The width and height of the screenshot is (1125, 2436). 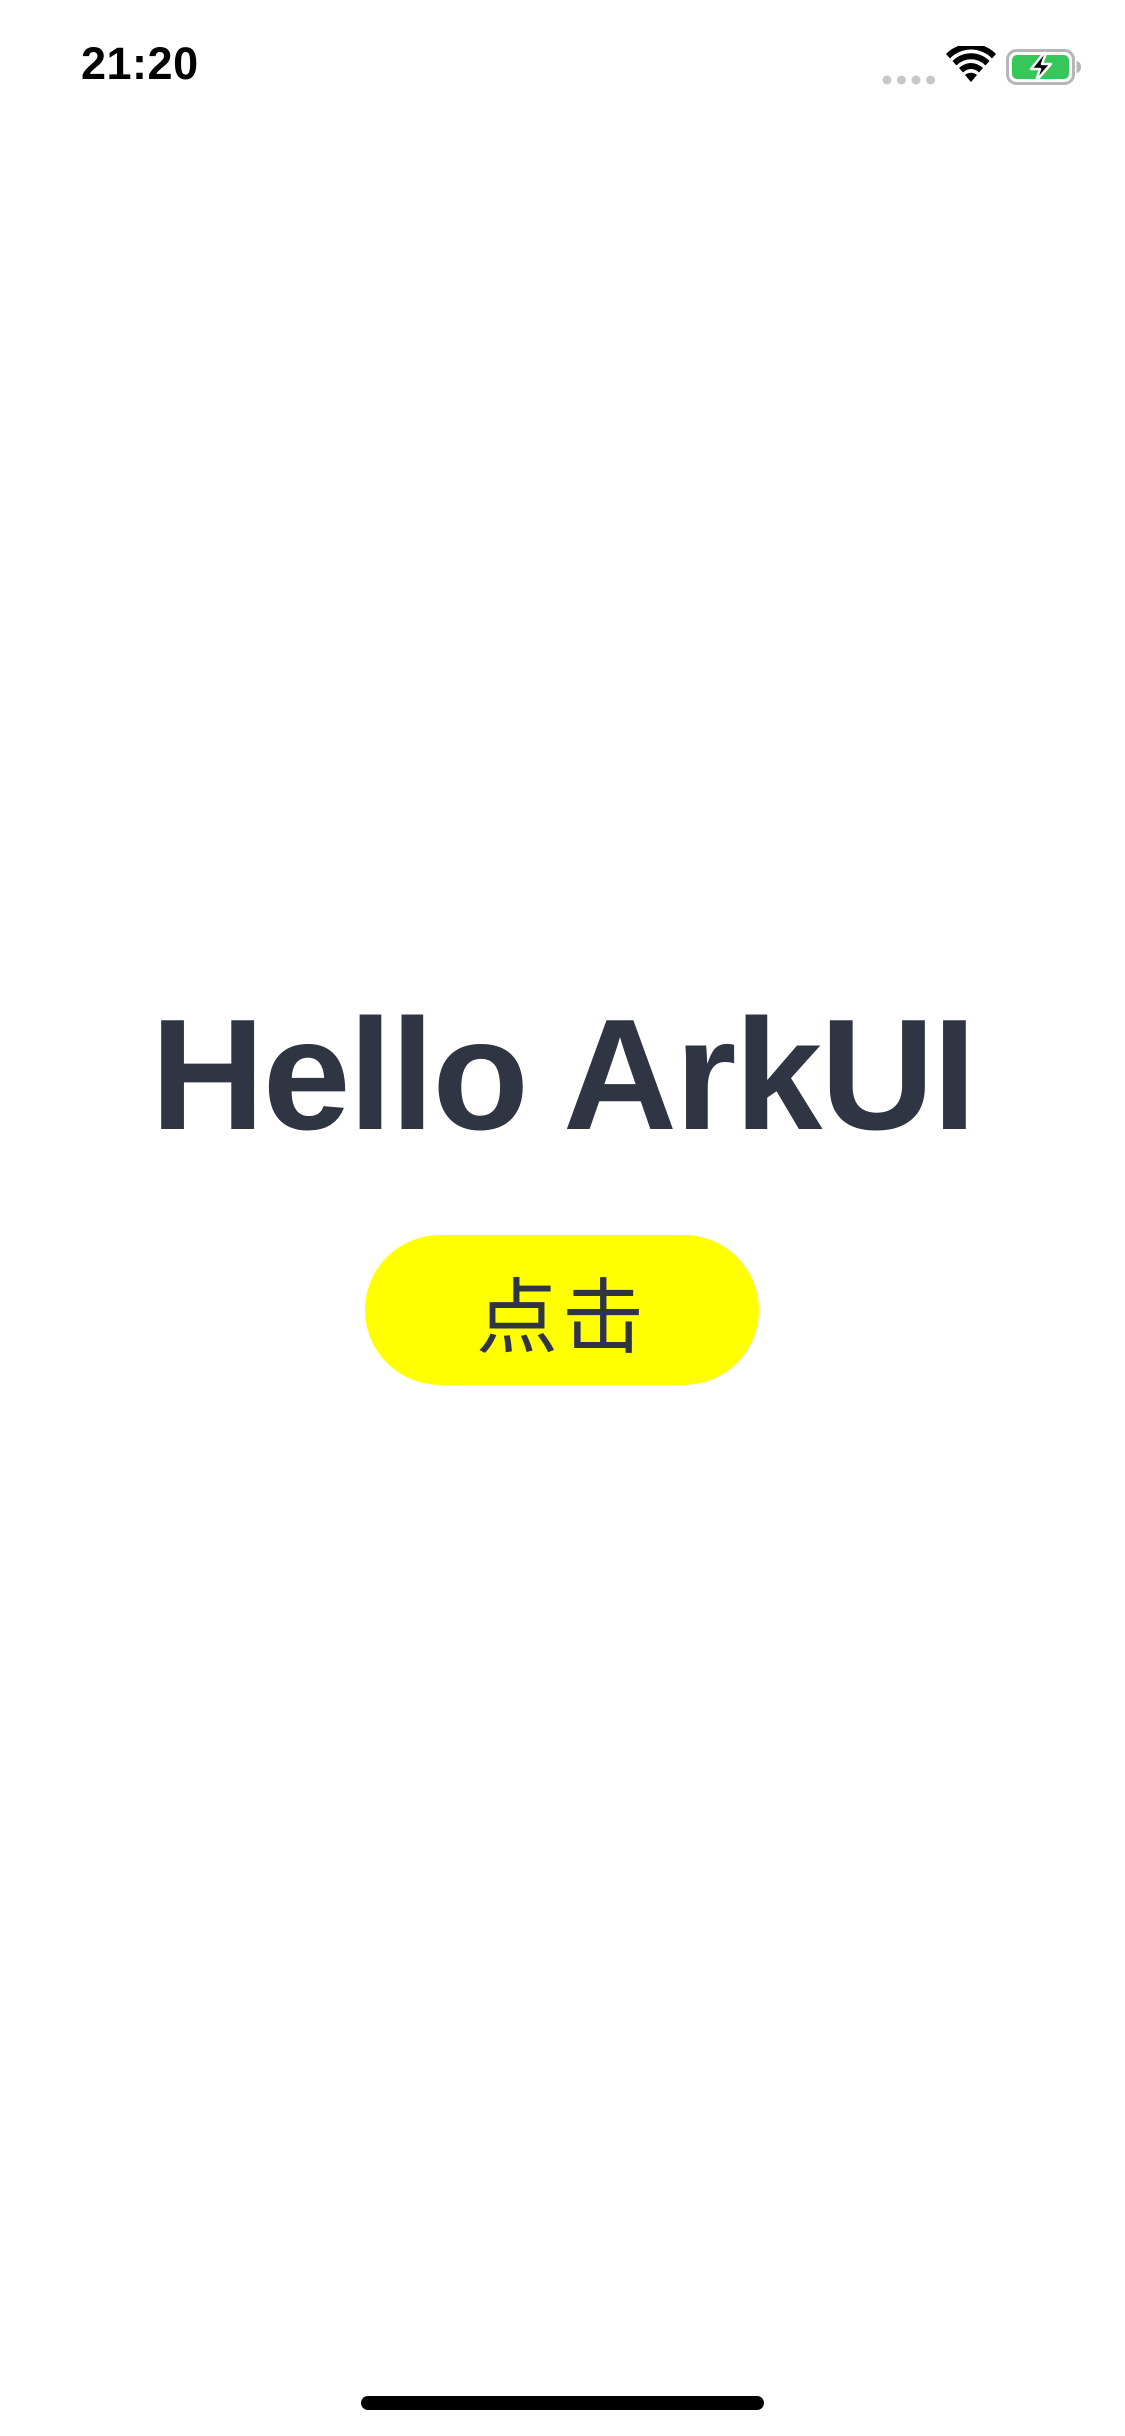 I want to click on status-time: 21:20, so click(x=140, y=63).